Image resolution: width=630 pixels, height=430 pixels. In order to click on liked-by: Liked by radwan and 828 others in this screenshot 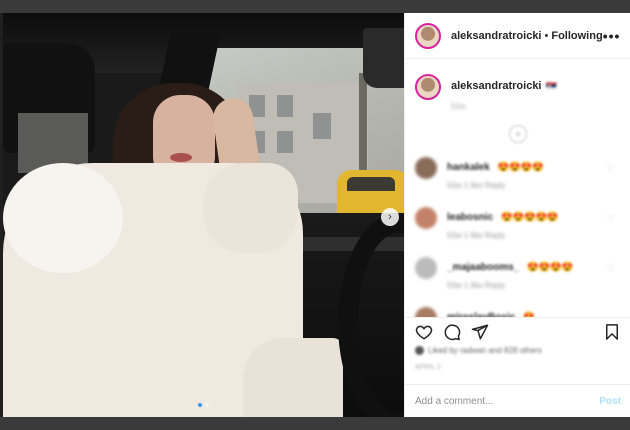, I will do `click(478, 350)`.